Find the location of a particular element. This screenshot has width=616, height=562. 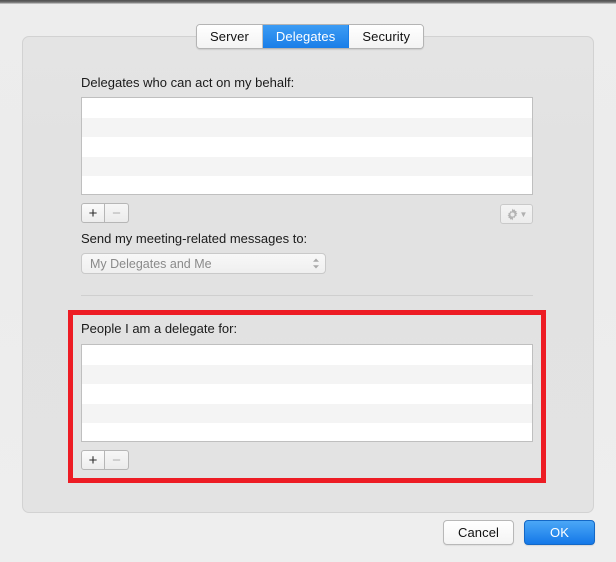

people-delegate-for-list is located at coordinates (307, 393).